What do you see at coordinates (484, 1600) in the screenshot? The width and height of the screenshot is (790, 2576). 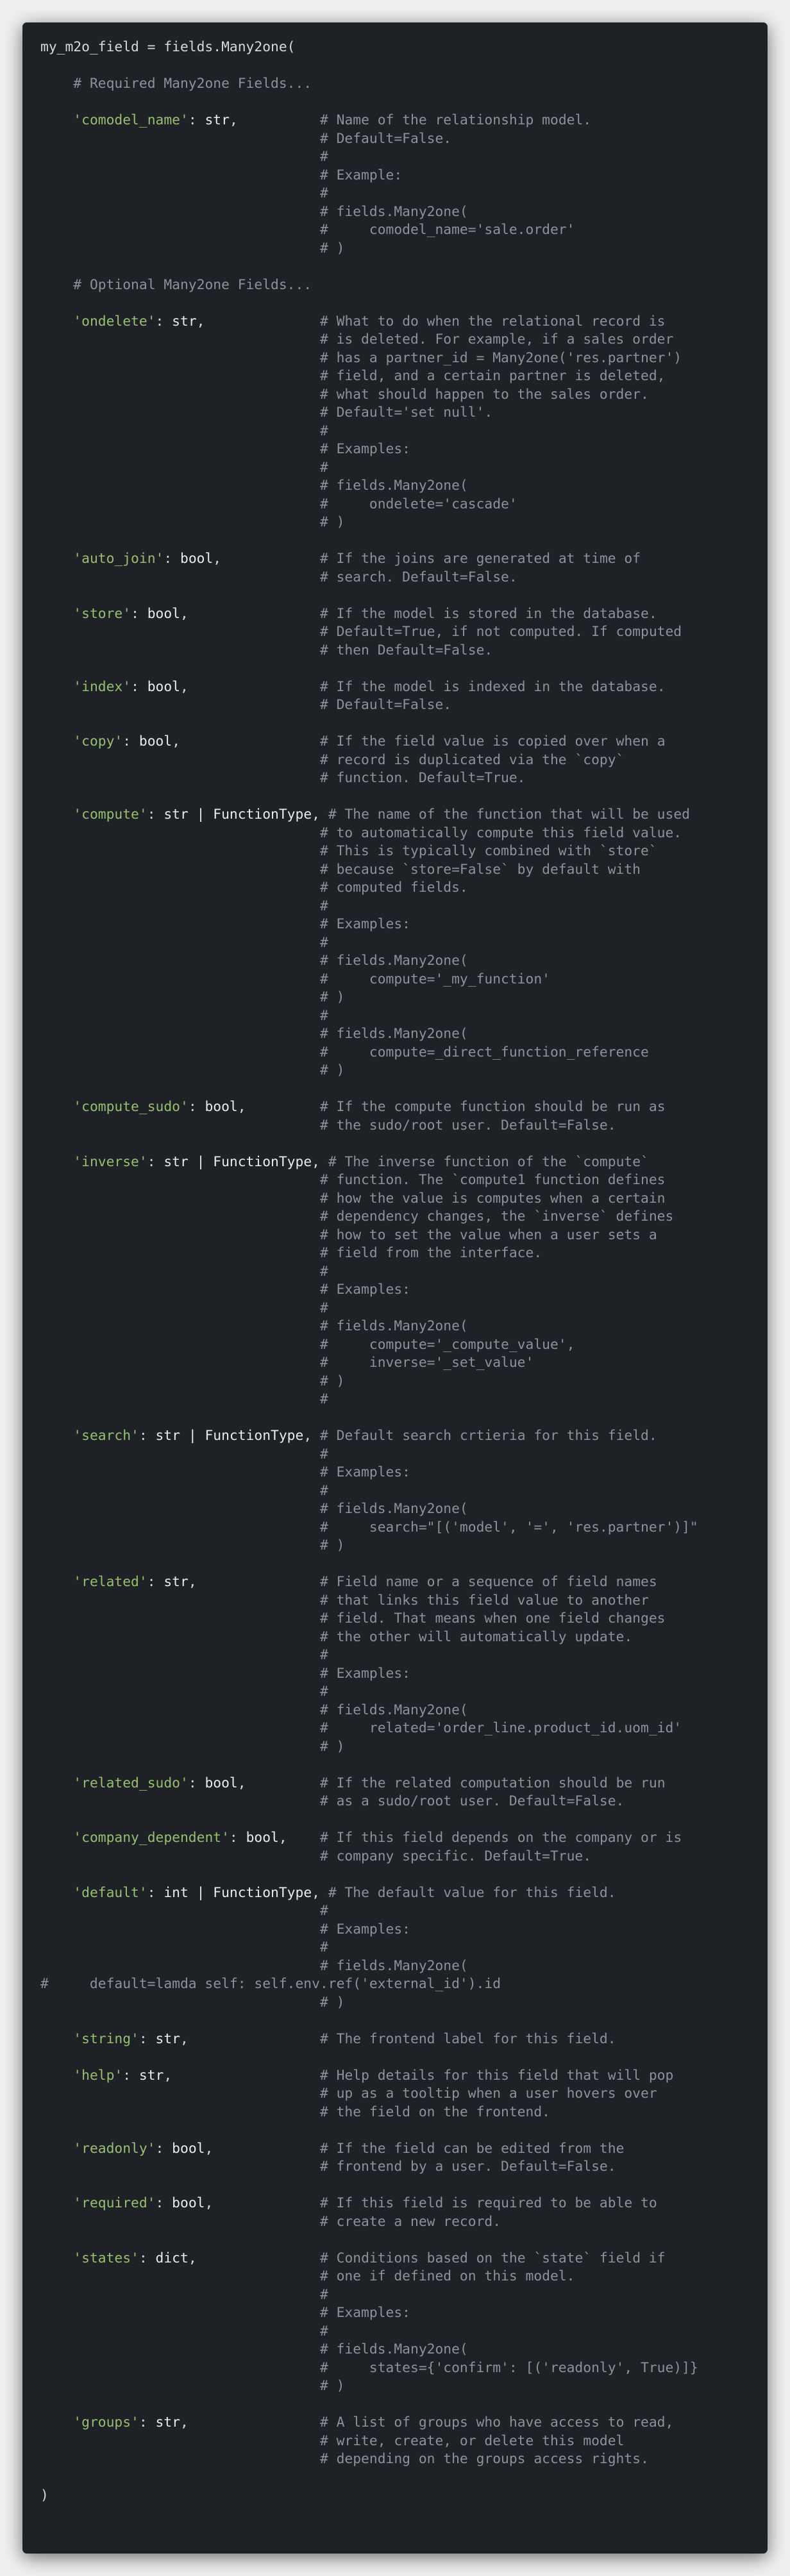 I see `field-comment: # that links this field value to another` at bounding box center [484, 1600].